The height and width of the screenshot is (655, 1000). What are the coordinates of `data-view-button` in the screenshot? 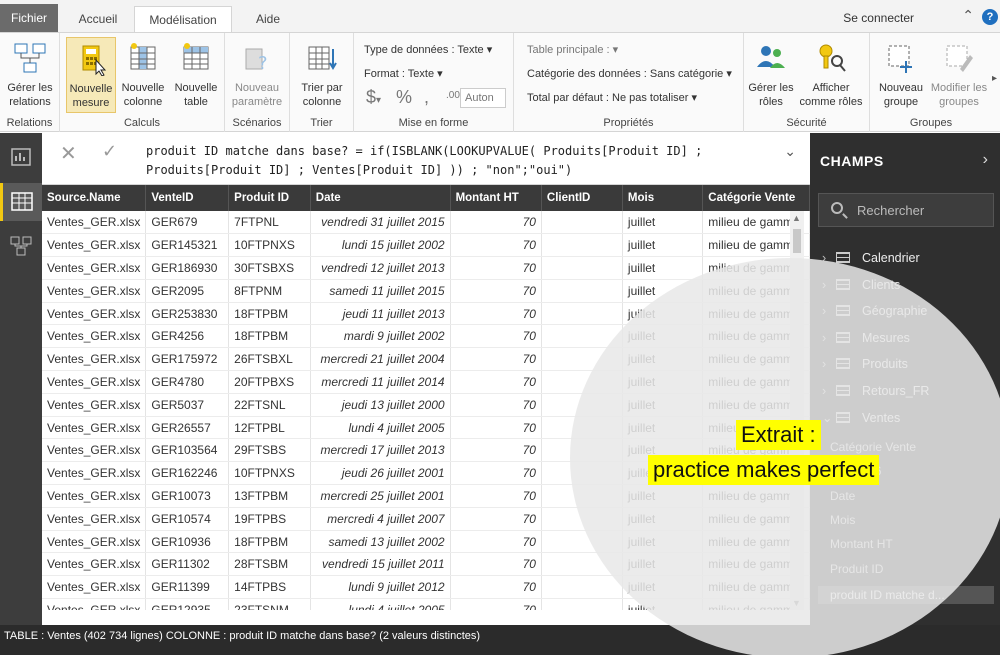 It's located at (21, 202).